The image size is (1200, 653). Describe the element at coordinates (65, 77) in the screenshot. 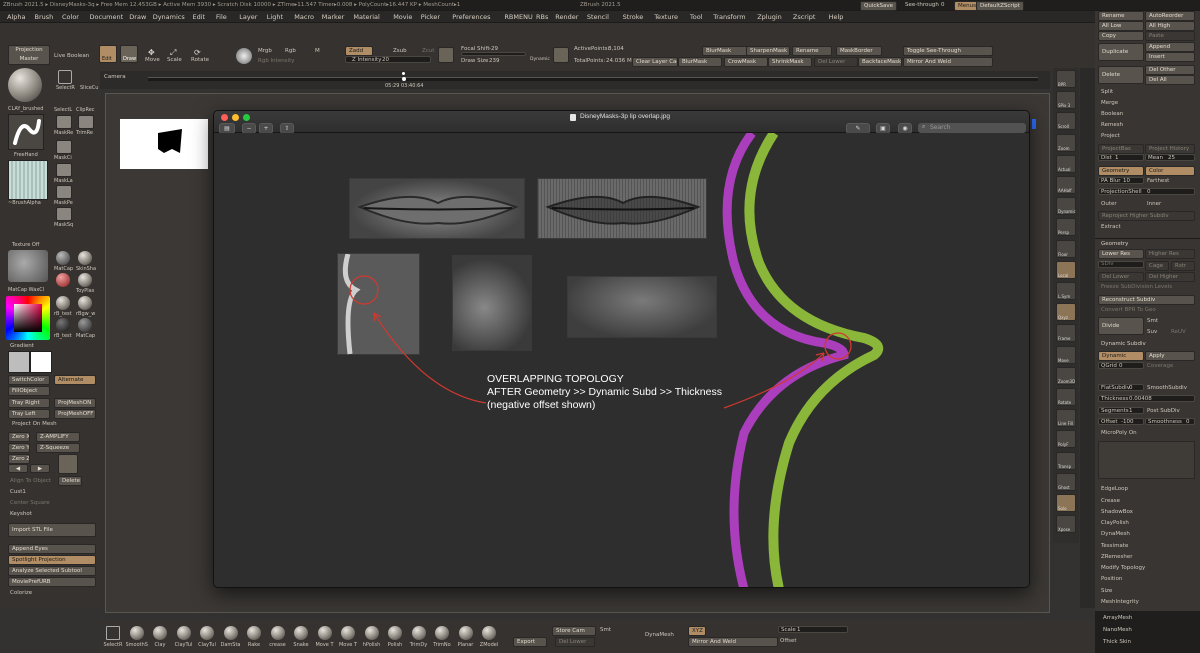

I see `select-rect-icon` at that location.